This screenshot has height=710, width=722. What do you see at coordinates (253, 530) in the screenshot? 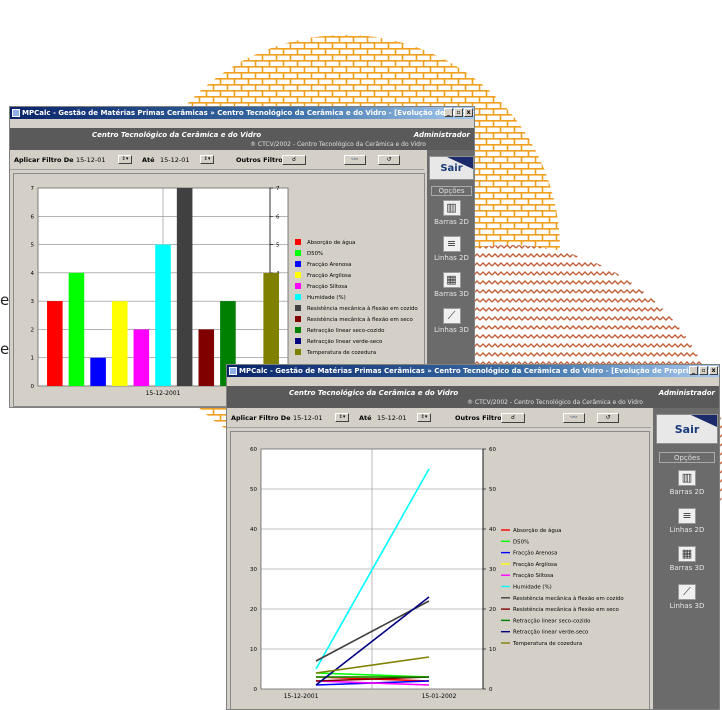
I see `y-tick-label: 40` at bounding box center [253, 530].